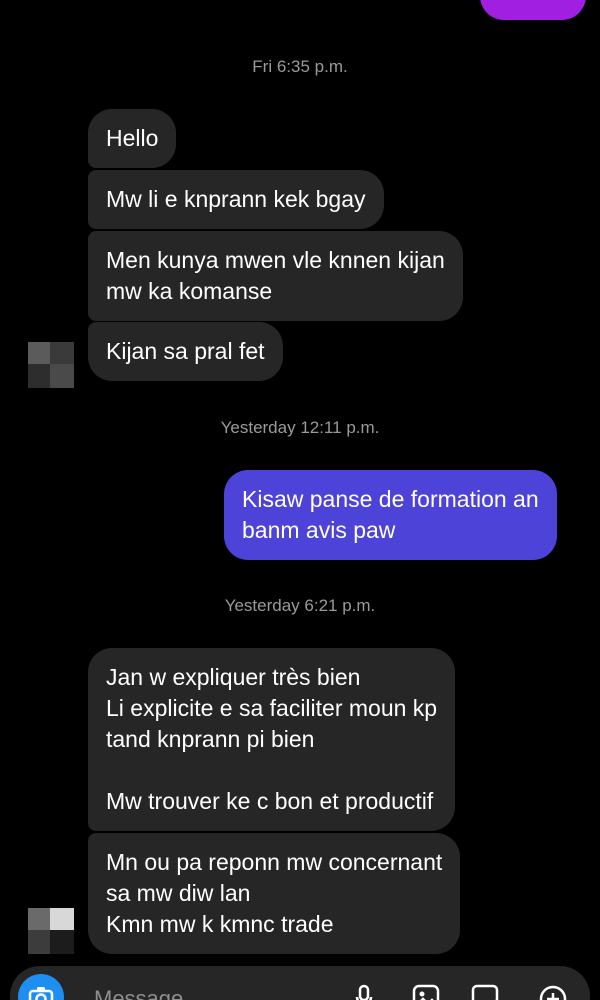 This screenshot has width=600, height=1000. What do you see at coordinates (485, 992) in the screenshot?
I see `sticker-icon` at bounding box center [485, 992].